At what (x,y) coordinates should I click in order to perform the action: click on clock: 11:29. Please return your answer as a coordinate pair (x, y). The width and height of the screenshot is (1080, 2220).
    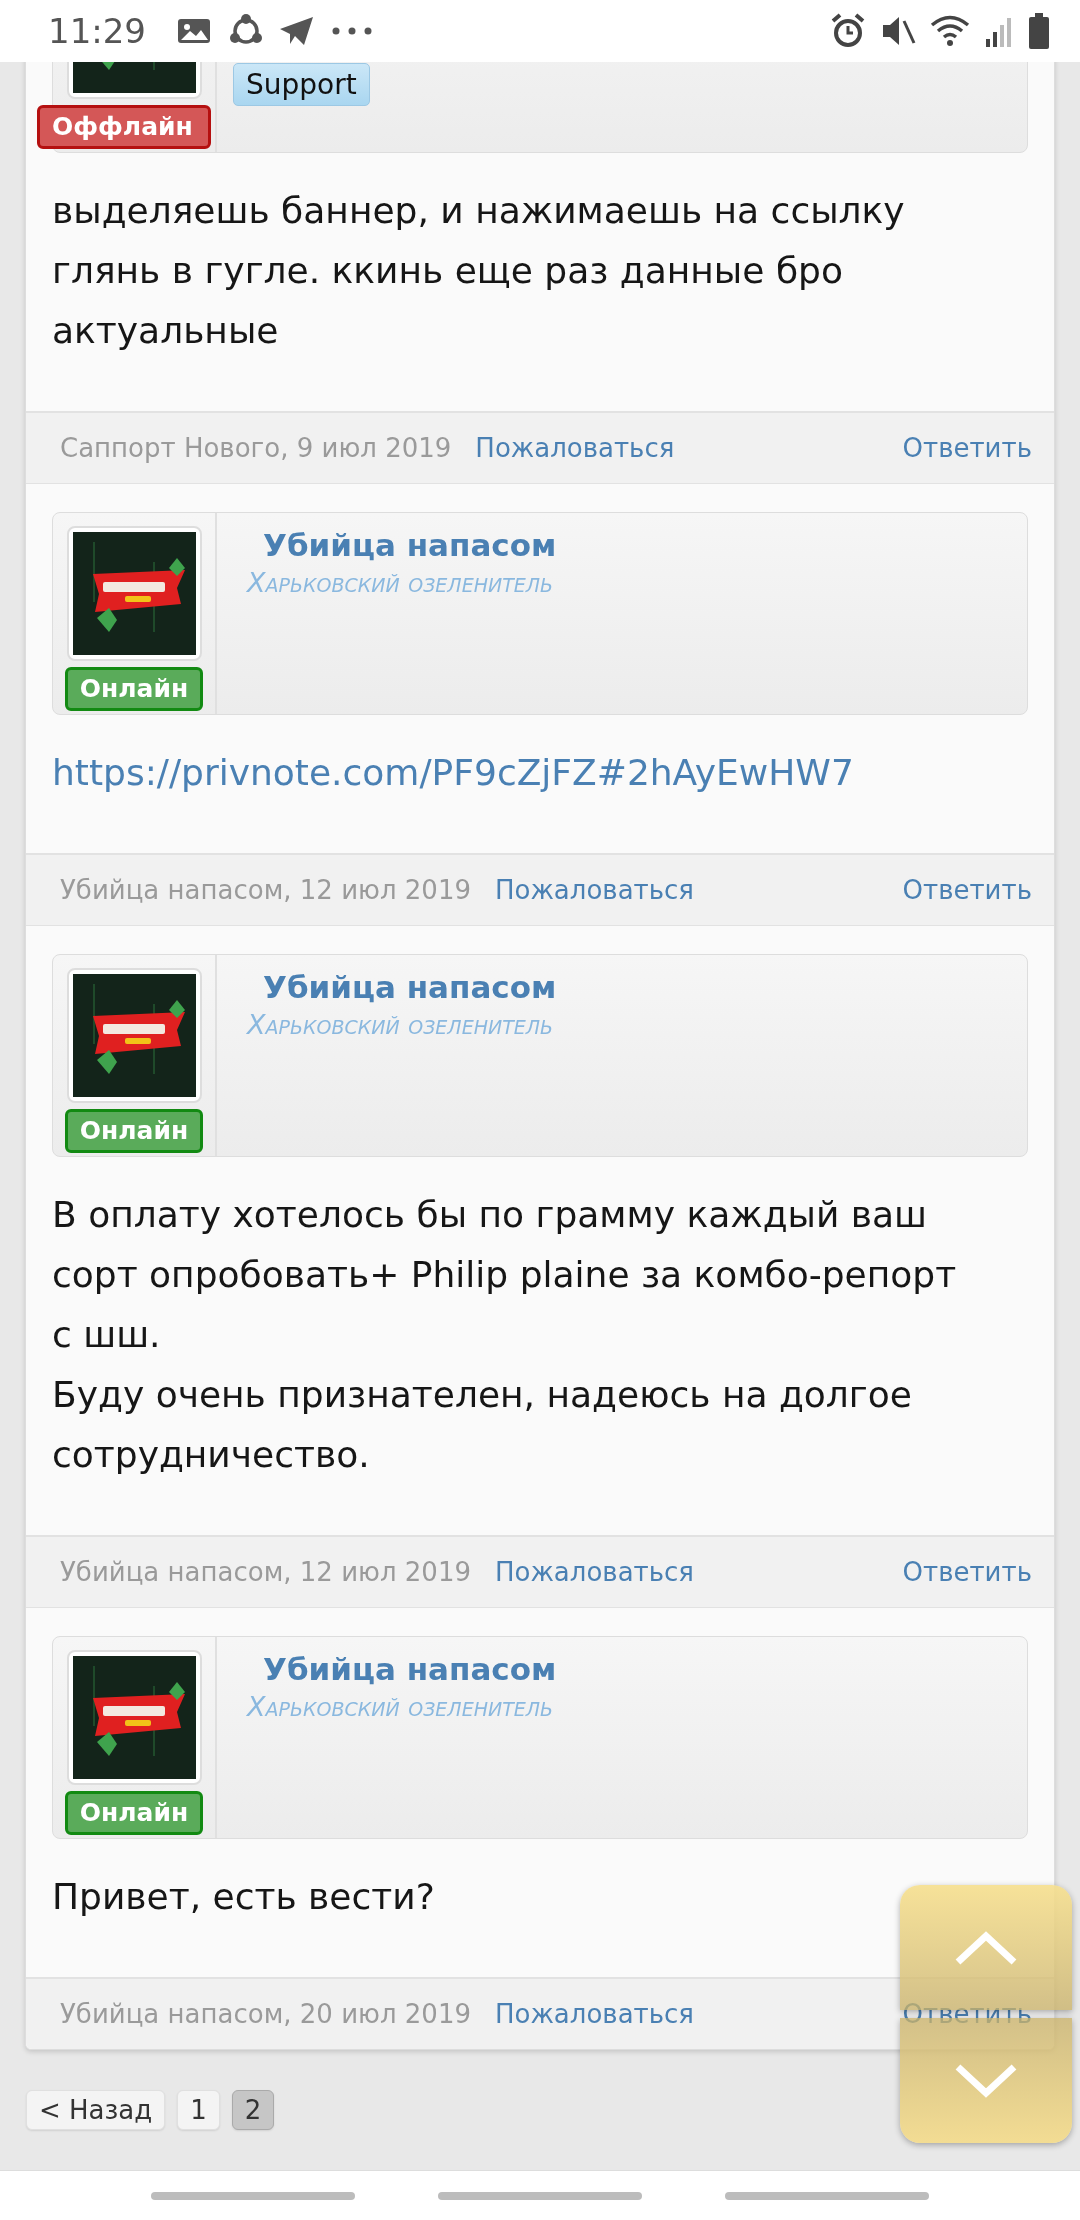
    Looking at the image, I should click on (97, 31).